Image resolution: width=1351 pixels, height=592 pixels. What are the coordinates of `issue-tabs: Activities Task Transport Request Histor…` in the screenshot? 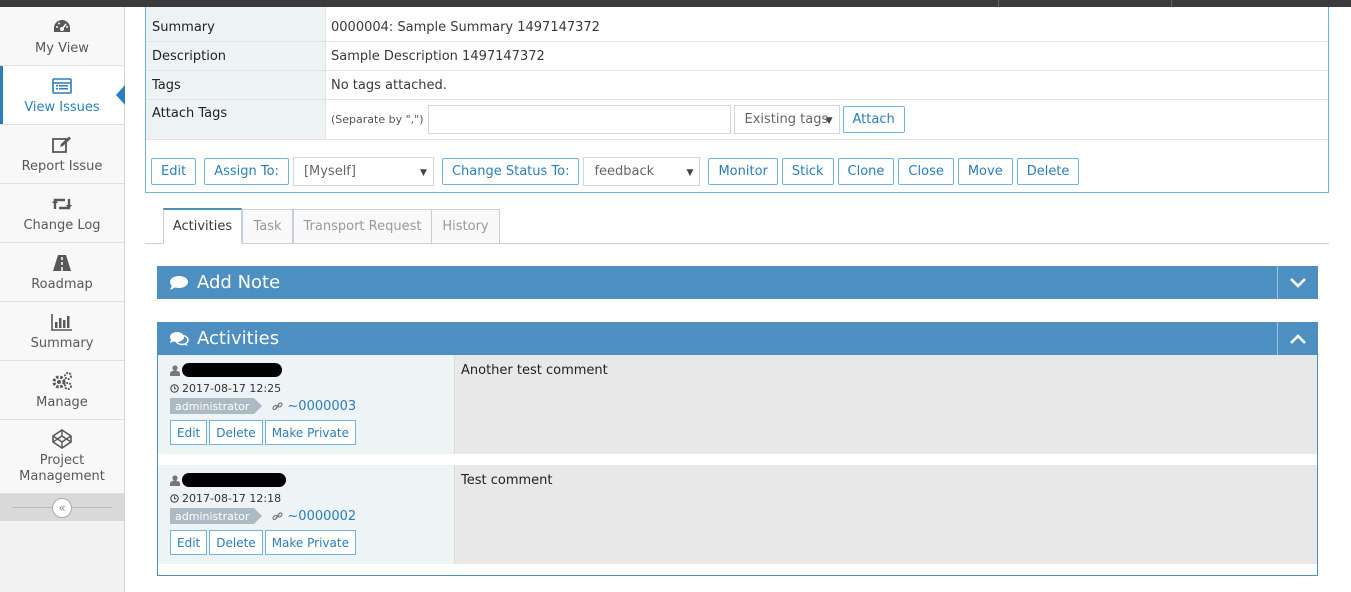 It's located at (737, 226).